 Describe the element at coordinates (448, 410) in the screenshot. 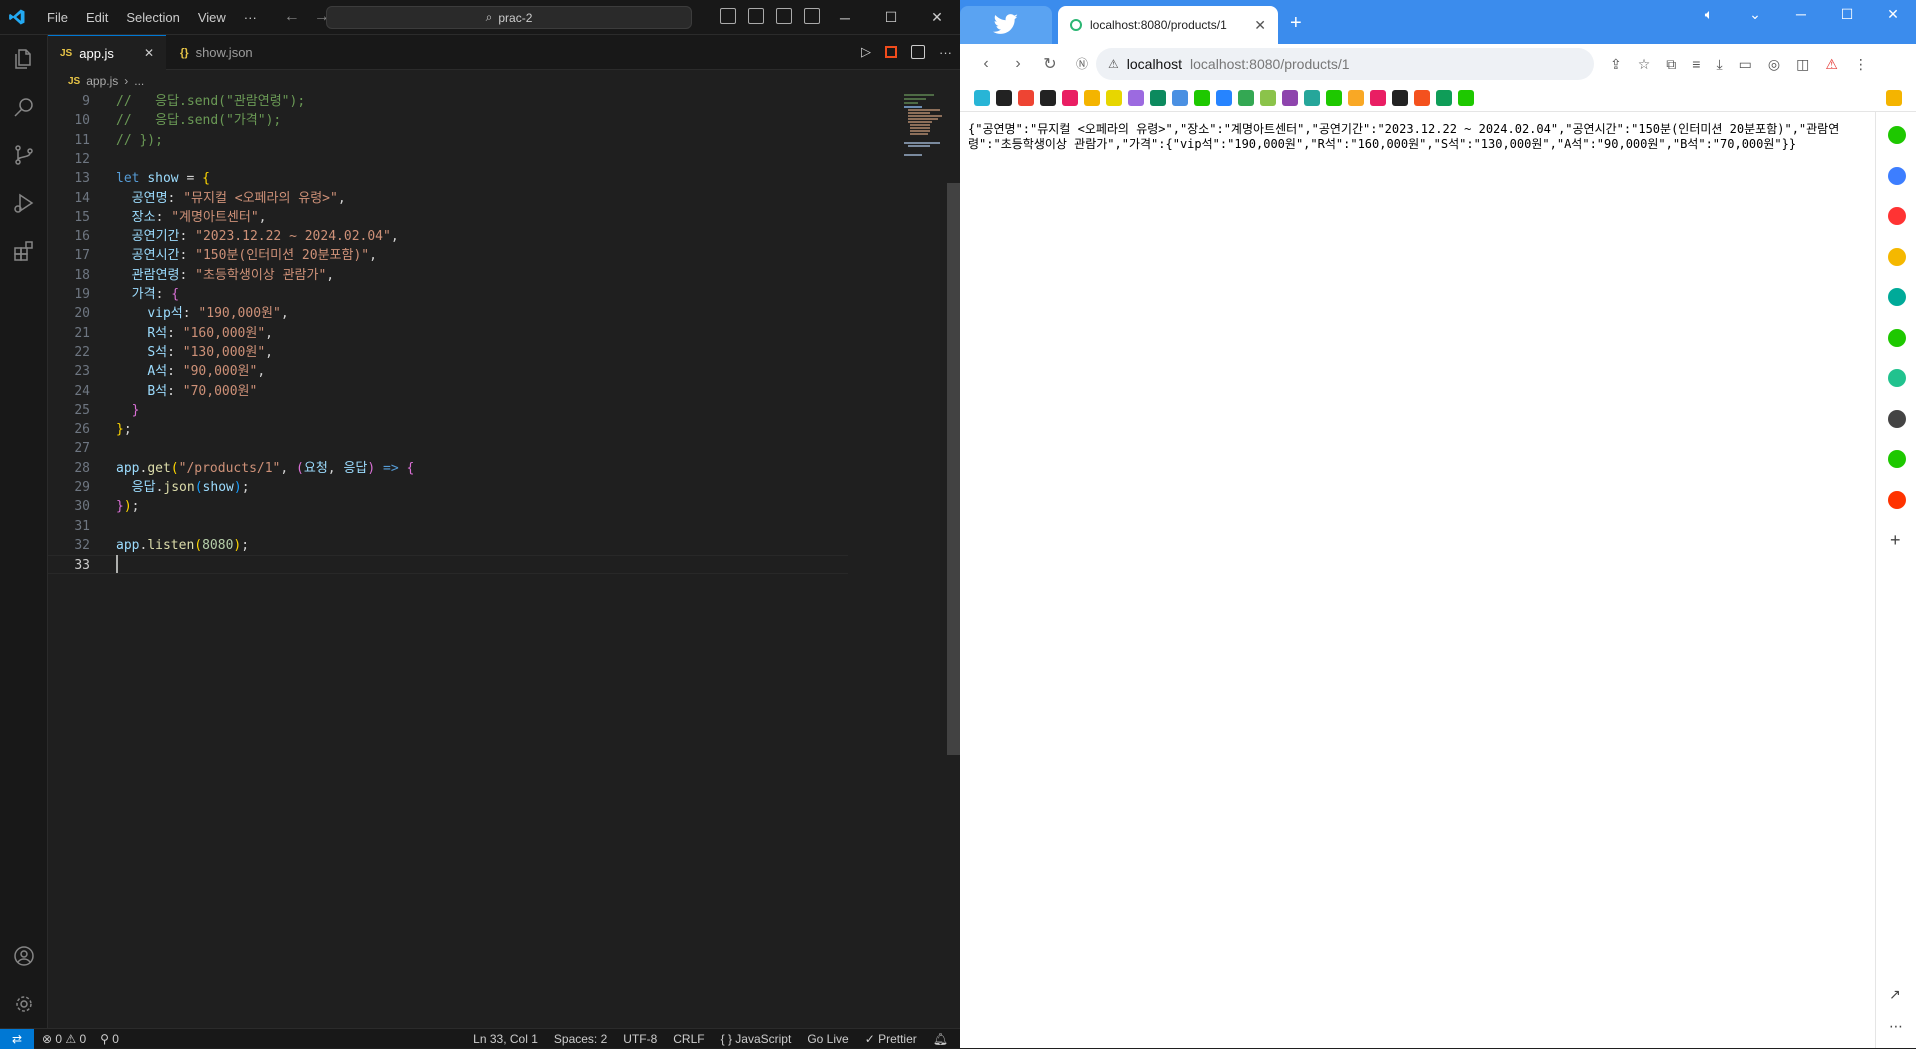

I see `code-line: 25 }` at that location.